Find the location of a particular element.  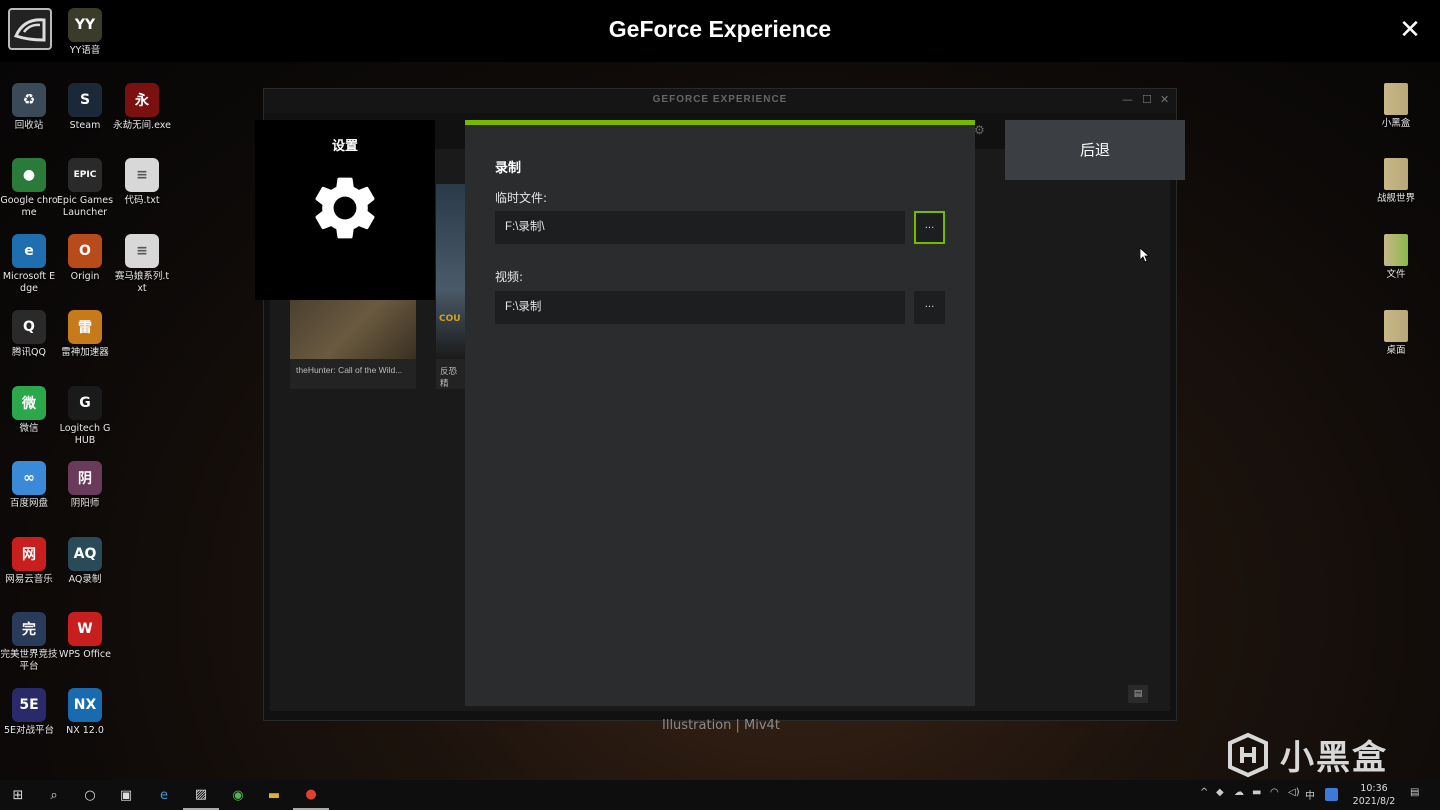

desktop-icon-image: 5E is located at coordinates (29, 705).